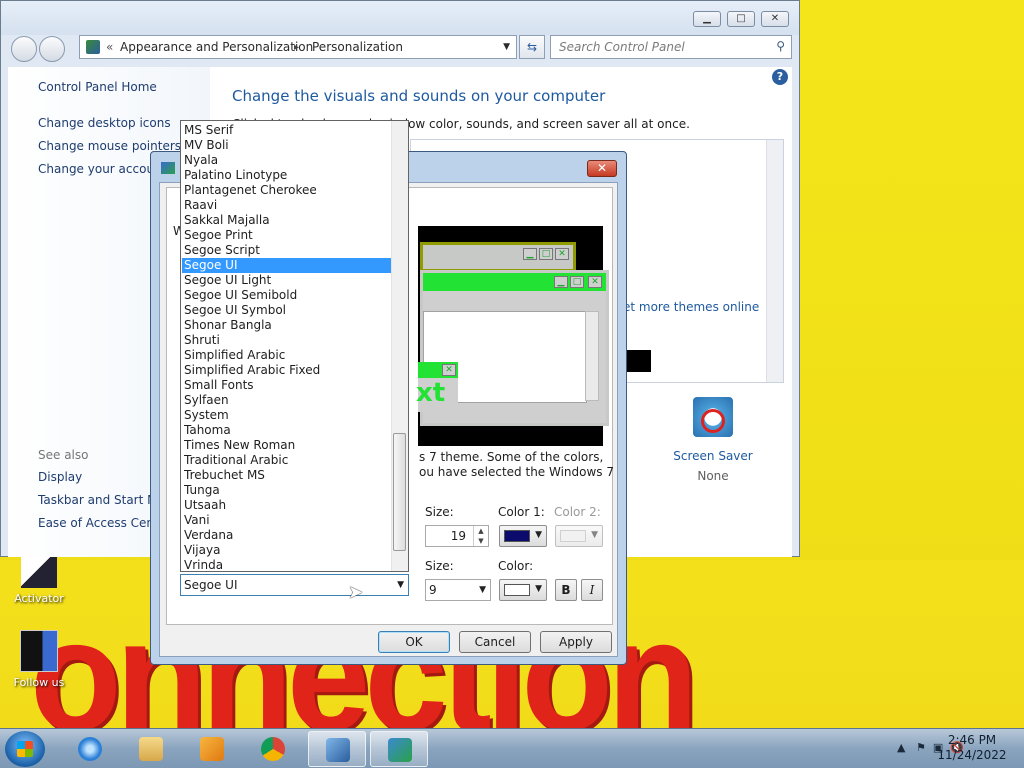  Describe the element at coordinates (39, 598) in the screenshot. I see `desktop-icon-label: Activator` at that location.